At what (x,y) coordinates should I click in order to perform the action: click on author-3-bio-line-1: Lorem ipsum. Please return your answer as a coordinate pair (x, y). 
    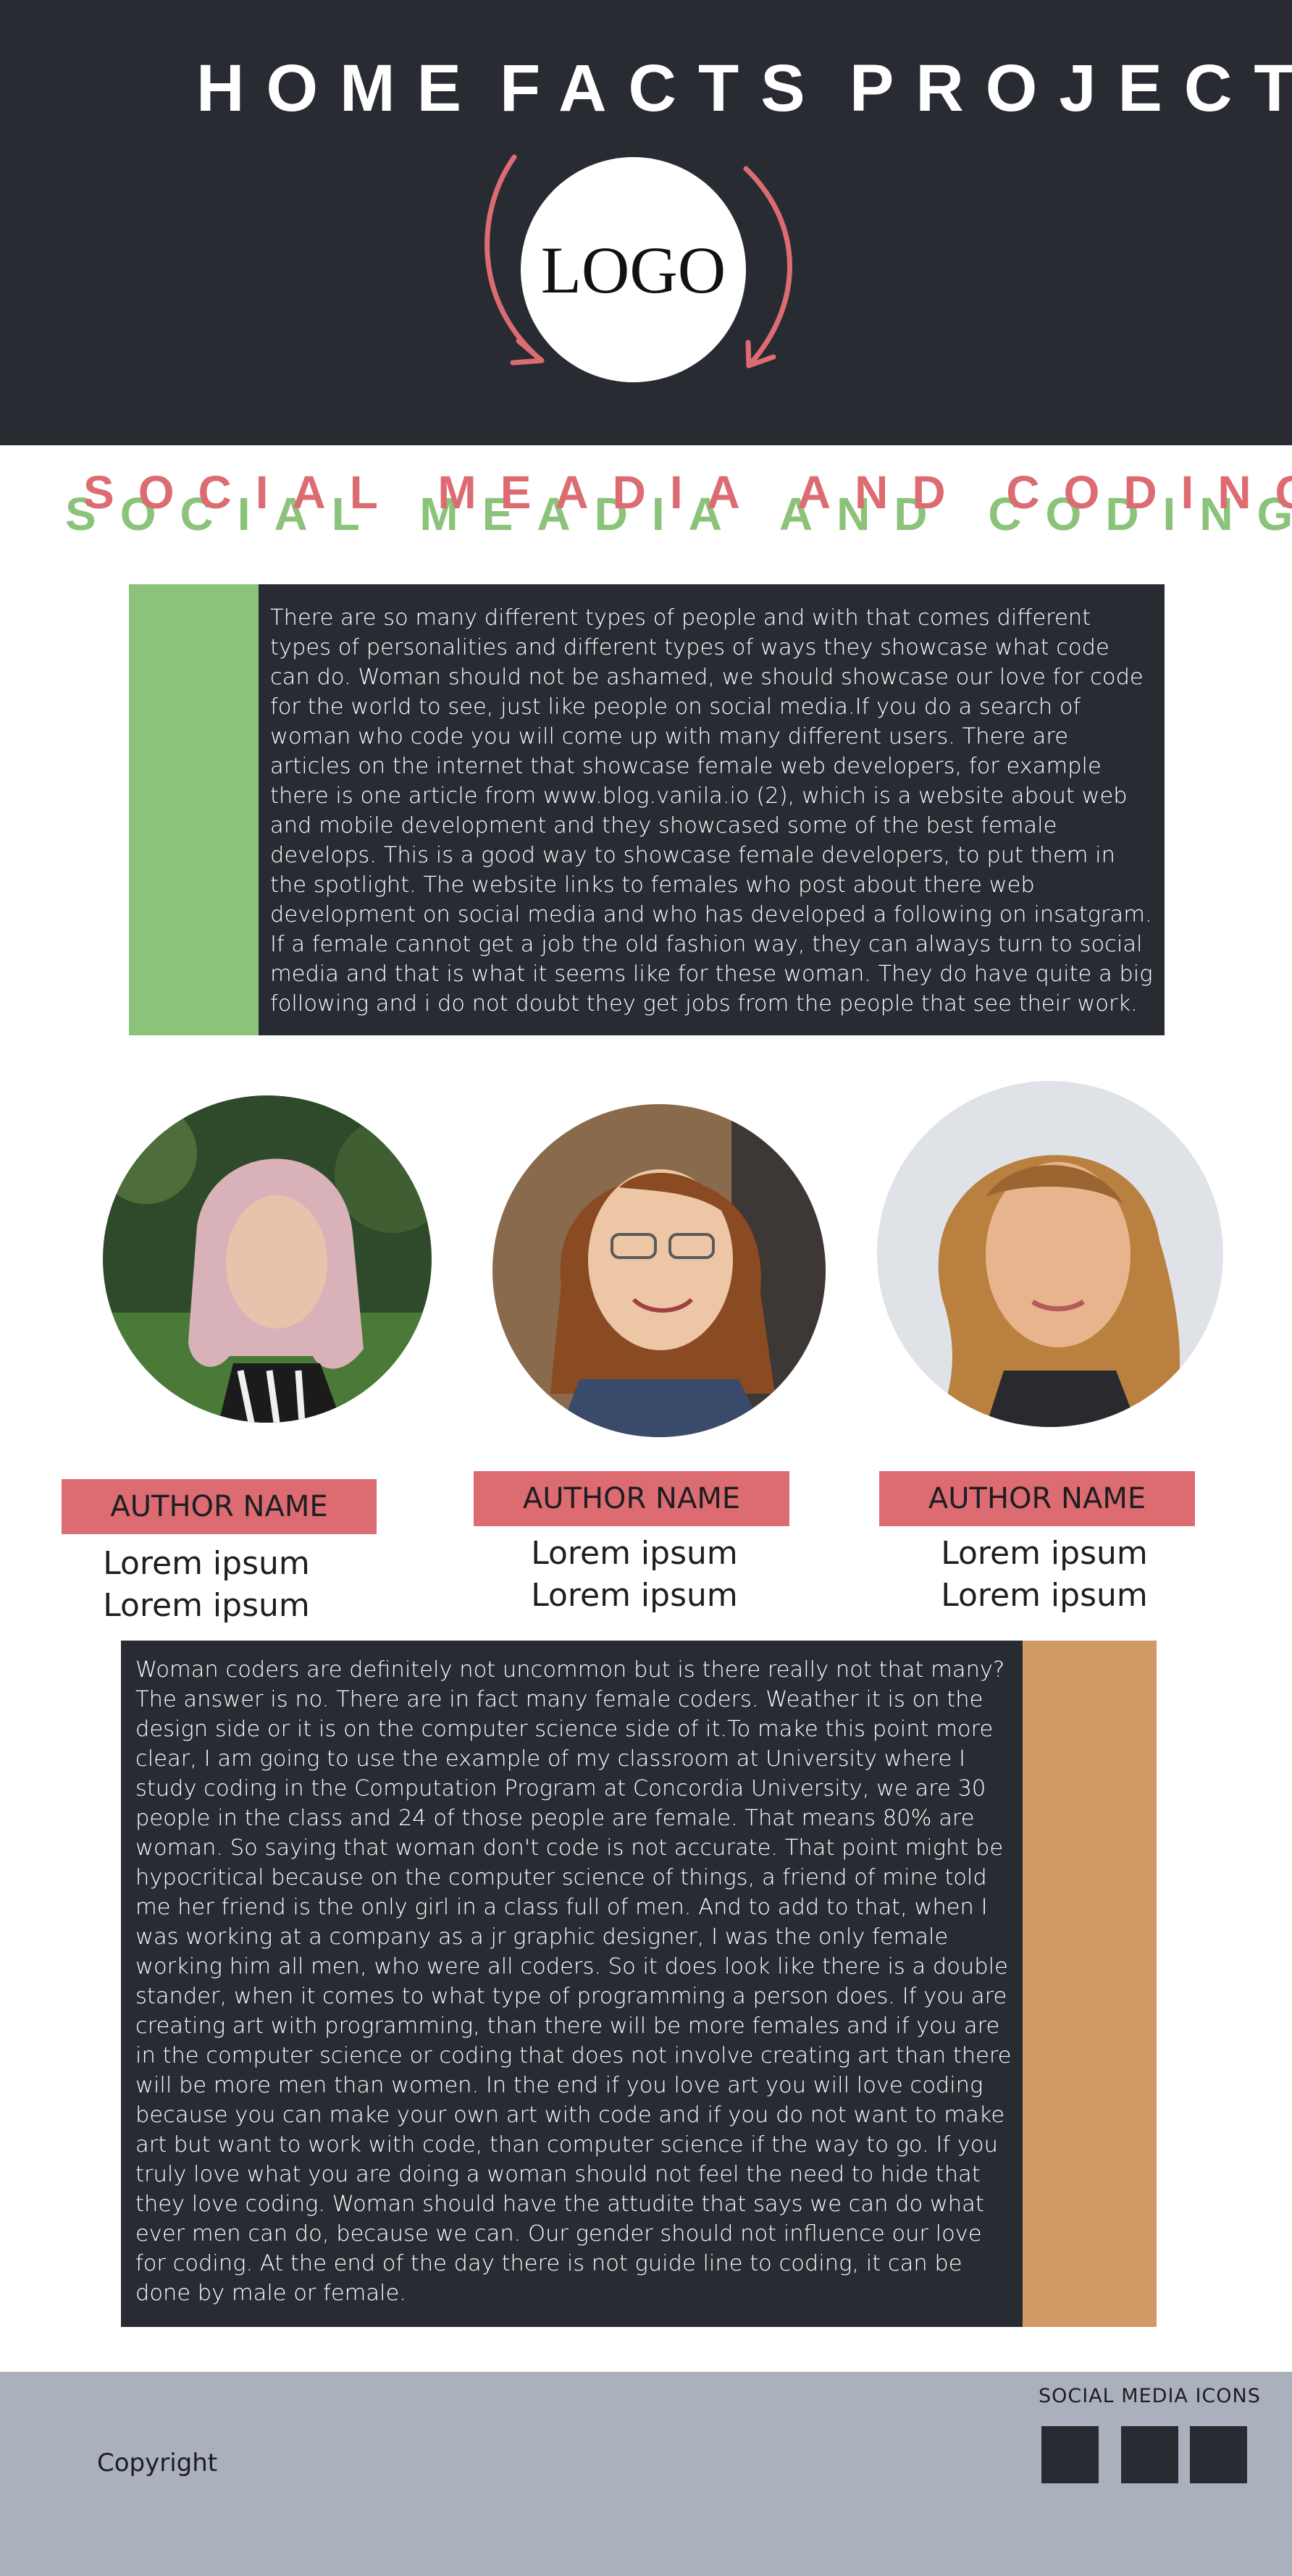
    Looking at the image, I should click on (1044, 1553).